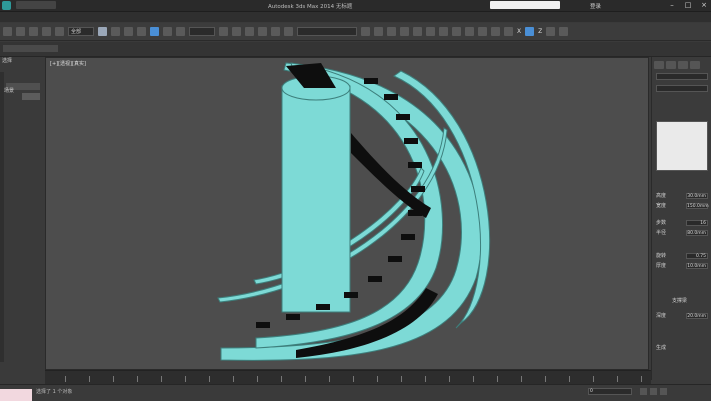 Image resolution: width=711 pixels, height=401 pixels. What do you see at coordinates (682, 195) in the screenshot?
I see `param-row-1: 高度 30.0mm` at bounding box center [682, 195].